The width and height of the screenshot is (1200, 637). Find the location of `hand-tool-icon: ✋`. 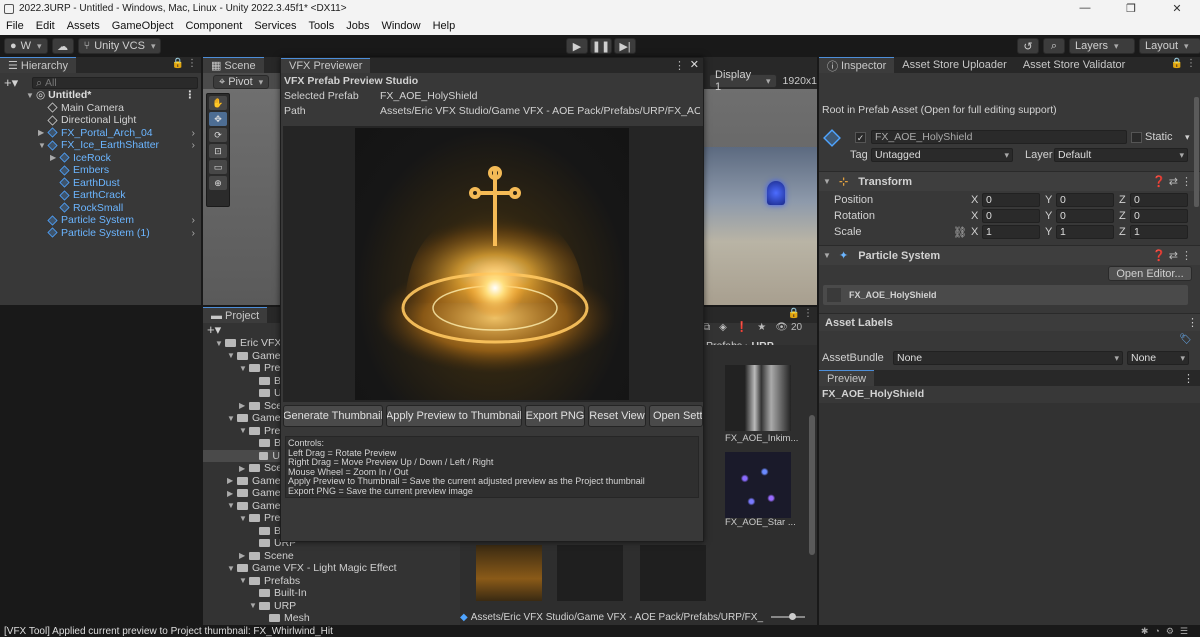

hand-tool-icon: ✋ is located at coordinates (218, 103).